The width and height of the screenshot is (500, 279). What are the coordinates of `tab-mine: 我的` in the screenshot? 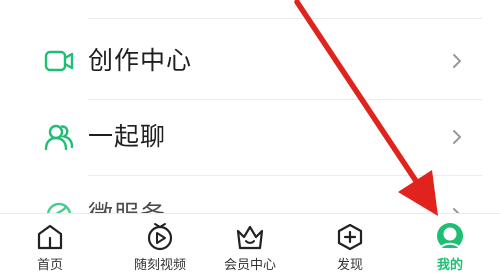 It's located at (450, 246).